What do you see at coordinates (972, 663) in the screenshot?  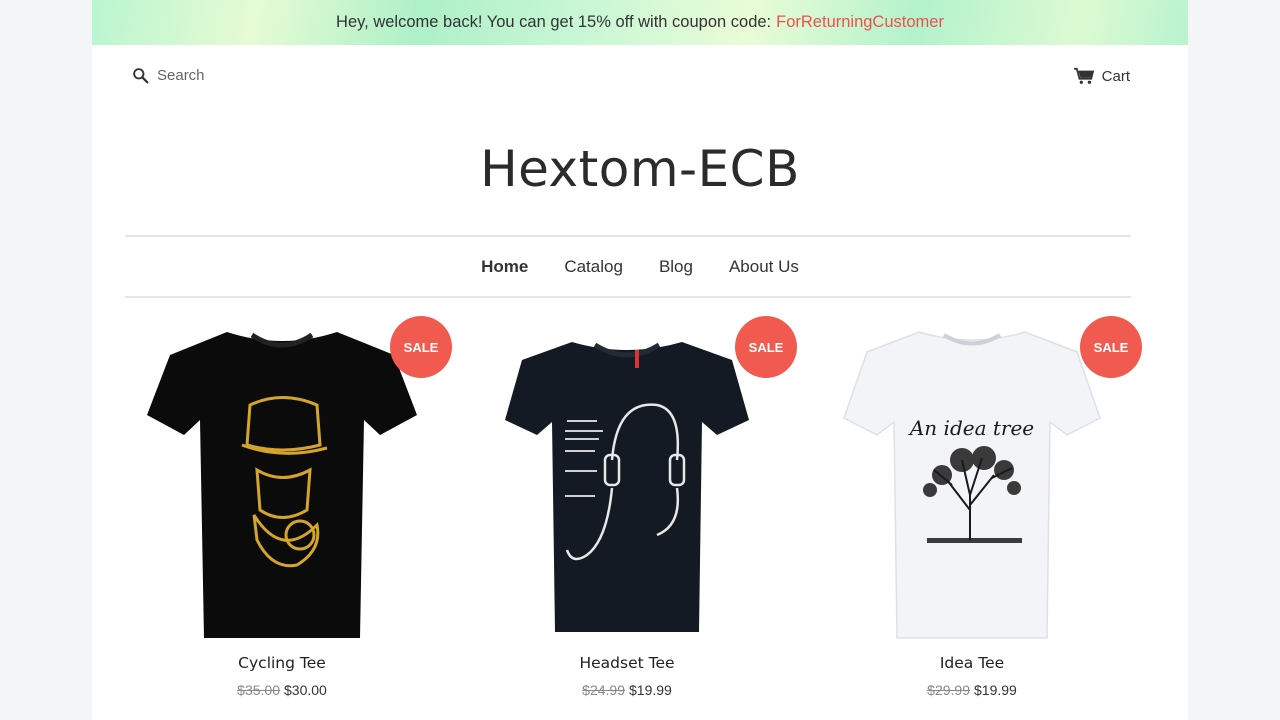 I see `product-name: Idea Tee` at bounding box center [972, 663].